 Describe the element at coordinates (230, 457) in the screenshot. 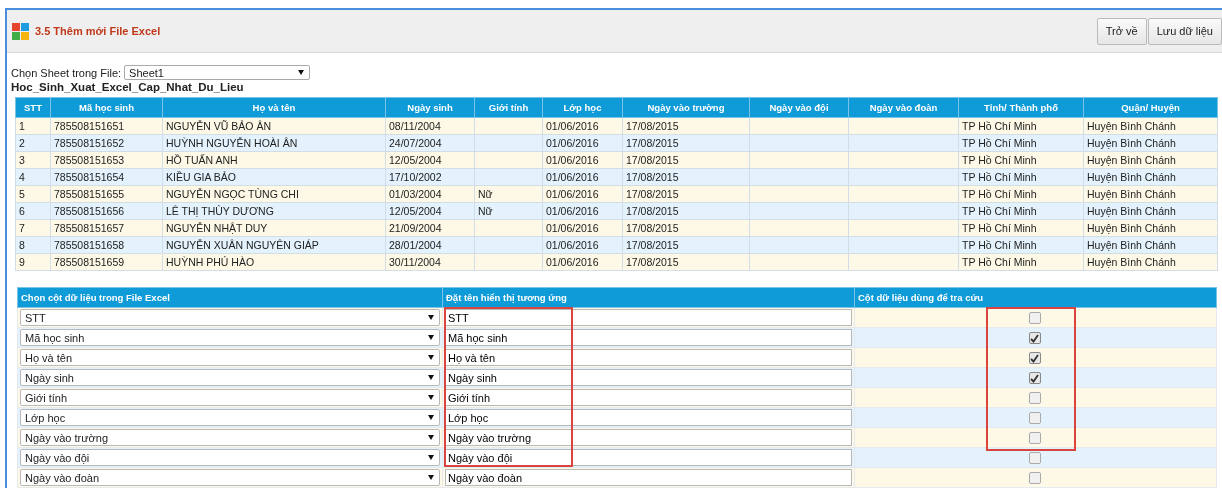

I see `column-select: Ngày vào đội` at that location.